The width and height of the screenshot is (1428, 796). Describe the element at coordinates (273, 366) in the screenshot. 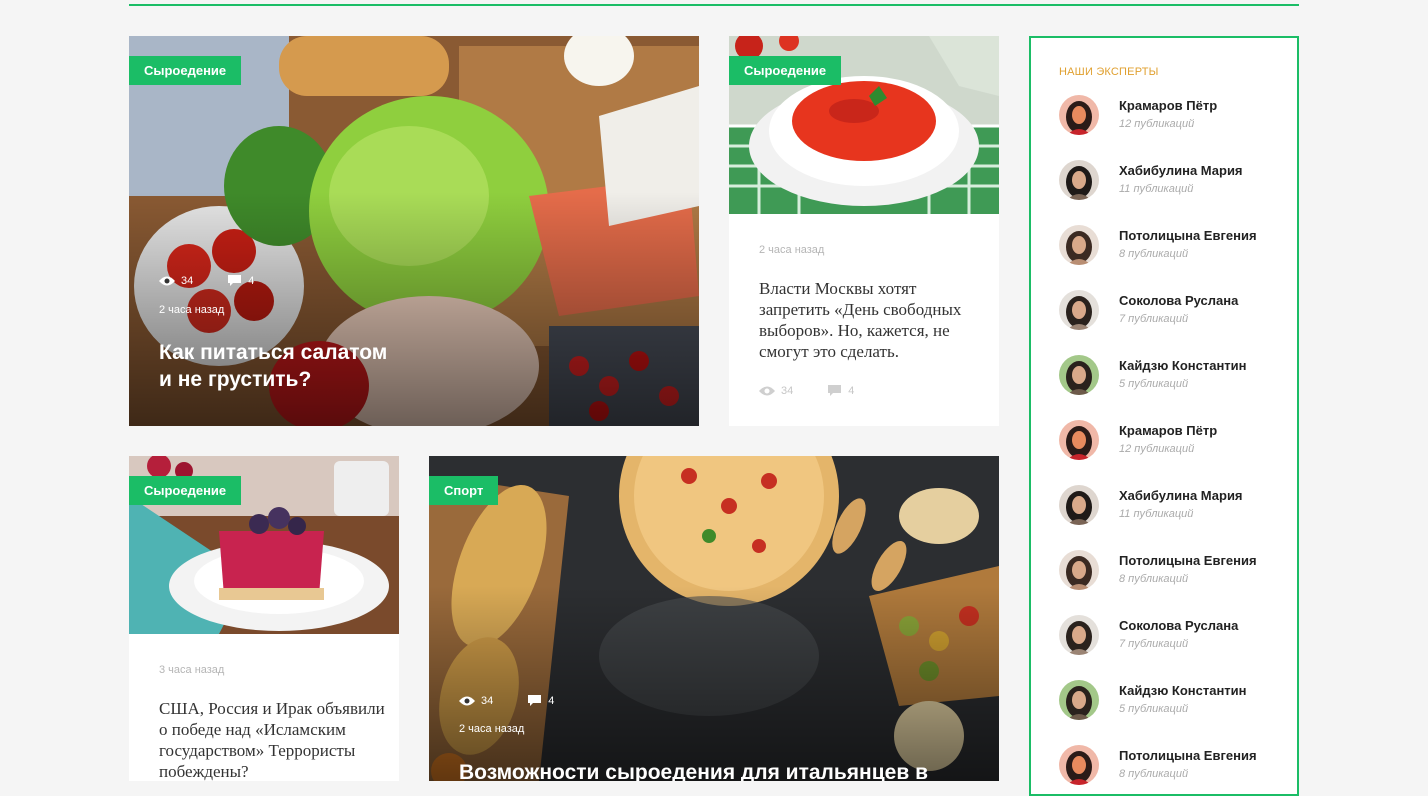

I see `article-title: Как питаться салатом и не грустить?` at that location.